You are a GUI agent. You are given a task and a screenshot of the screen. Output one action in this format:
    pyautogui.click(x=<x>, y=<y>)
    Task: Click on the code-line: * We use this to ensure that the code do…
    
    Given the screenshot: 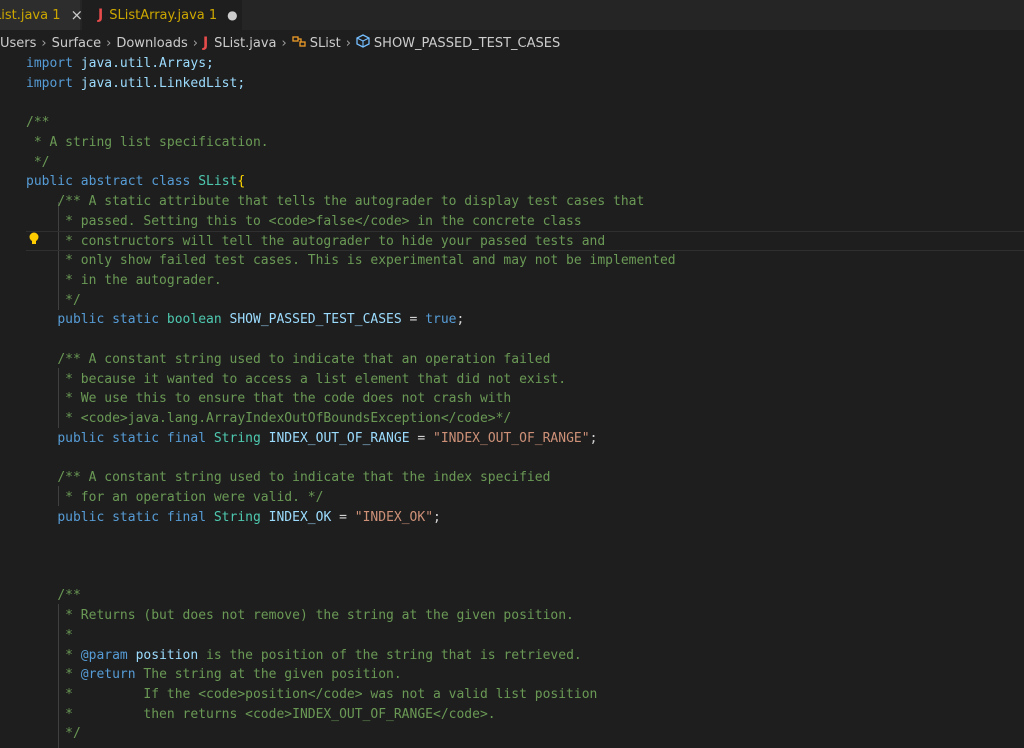 What is the action you would take?
    pyautogui.click(x=284, y=399)
    